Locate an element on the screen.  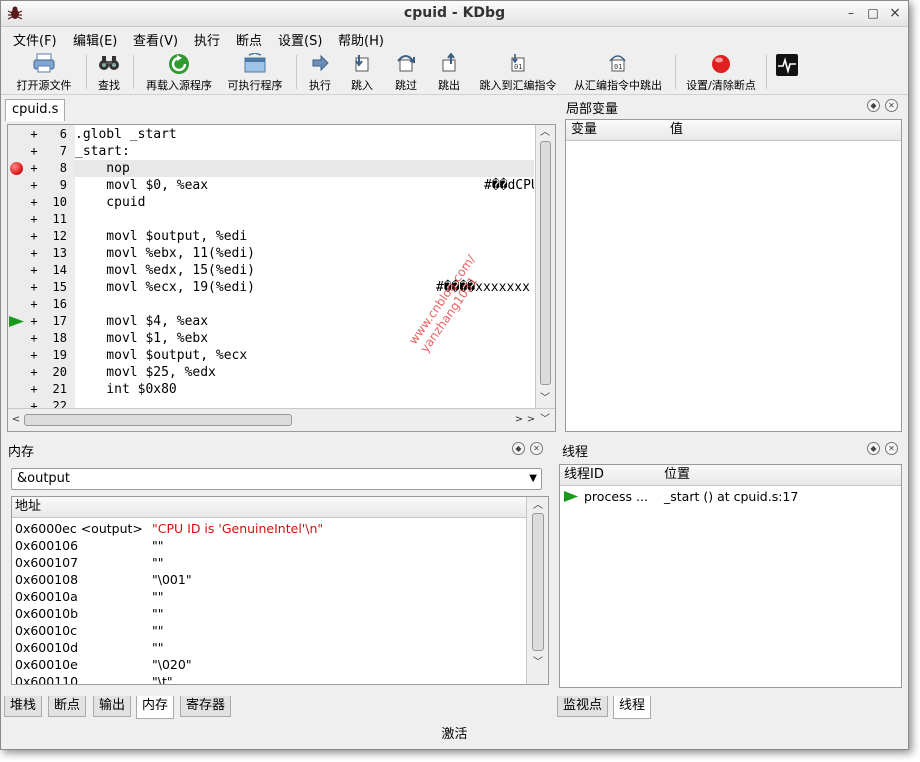
tab-breakpoints: 断点 is located at coordinates (67, 706).